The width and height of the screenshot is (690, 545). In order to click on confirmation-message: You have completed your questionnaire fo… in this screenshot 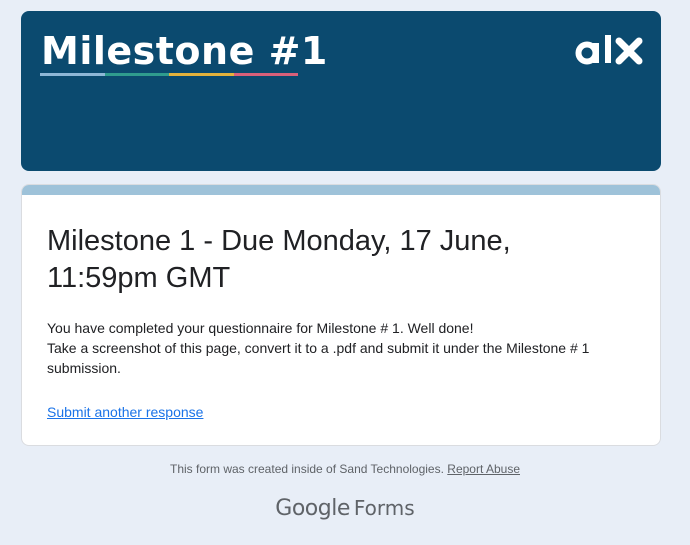, I will do `click(347, 348)`.